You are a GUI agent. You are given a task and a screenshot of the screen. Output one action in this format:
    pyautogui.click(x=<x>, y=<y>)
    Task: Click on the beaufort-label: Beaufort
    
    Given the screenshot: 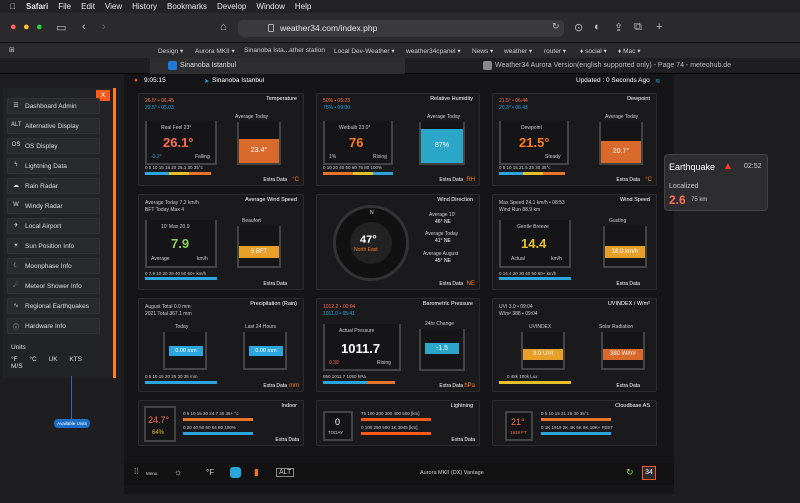 What is the action you would take?
    pyautogui.click(x=251, y=221)
    